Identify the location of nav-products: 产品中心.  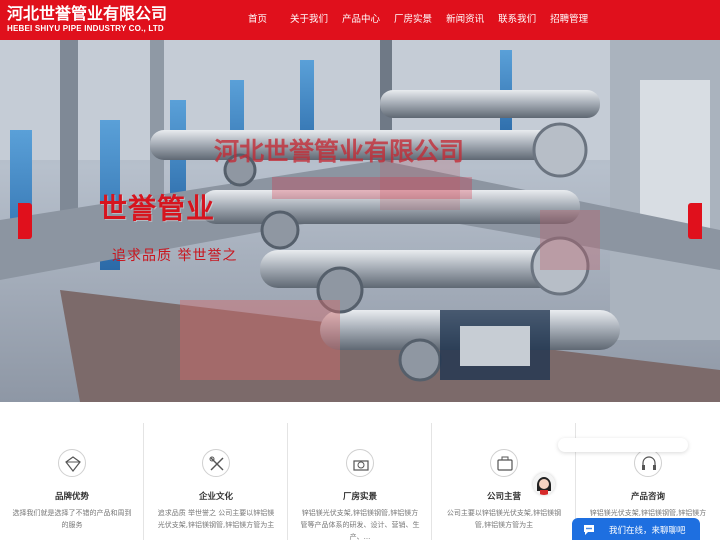
(361, 20).